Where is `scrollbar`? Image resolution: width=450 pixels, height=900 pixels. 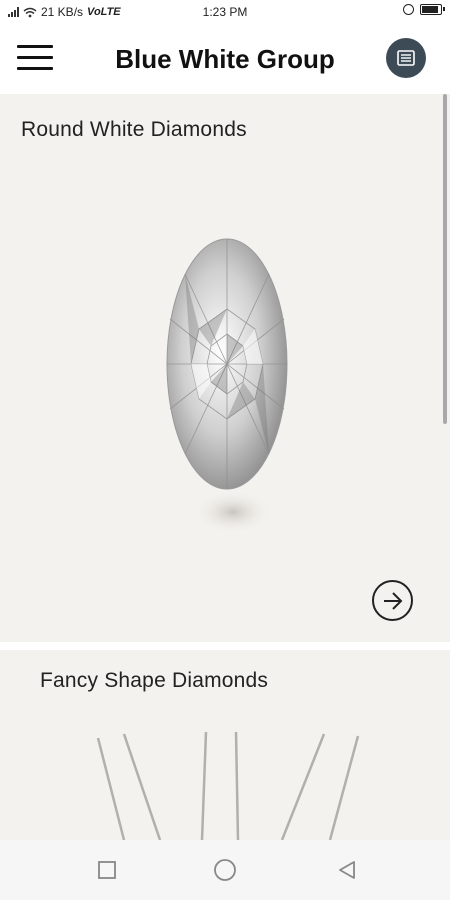 scrollbar is located at coordinates (445, 259).